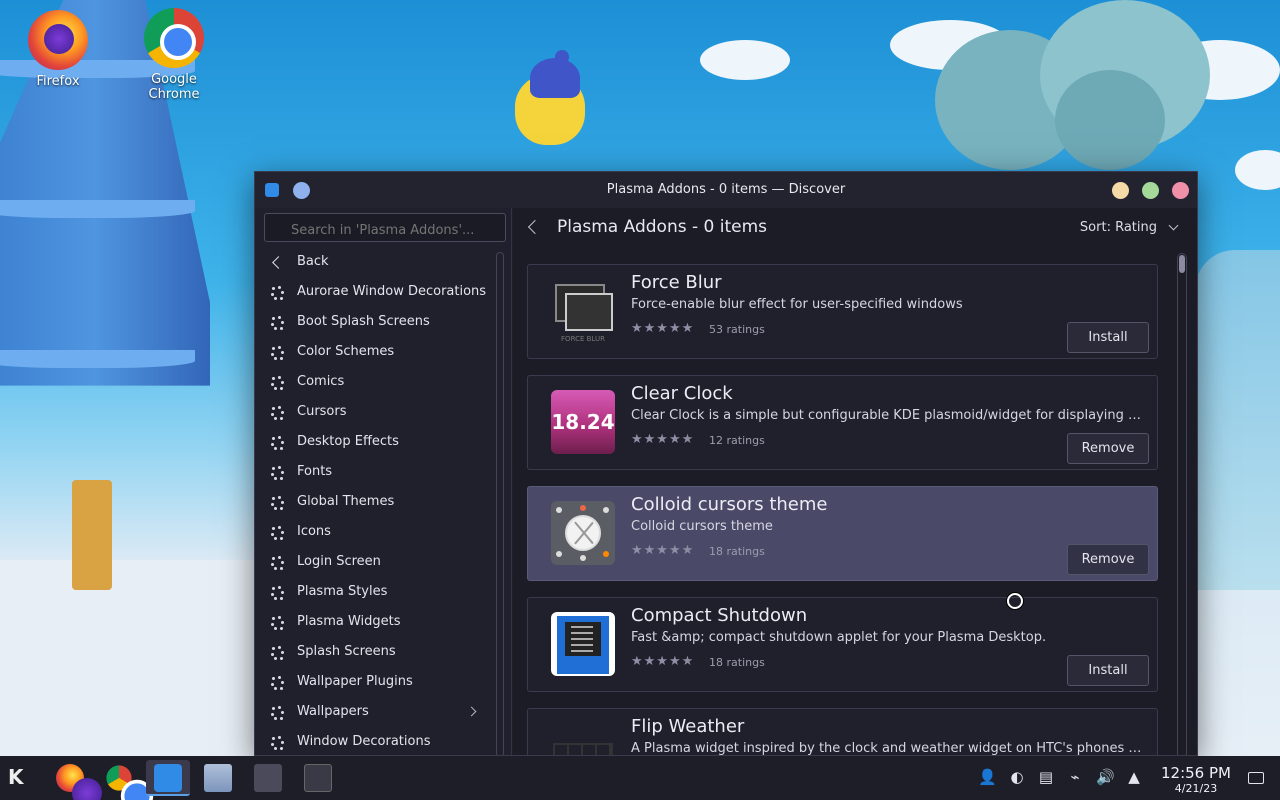  What do you see at coordinates (373, 593) in the screenshot?
I see `sidebar-item-plasma-styles: Plasma Styles` at bounding box center [373, 593].